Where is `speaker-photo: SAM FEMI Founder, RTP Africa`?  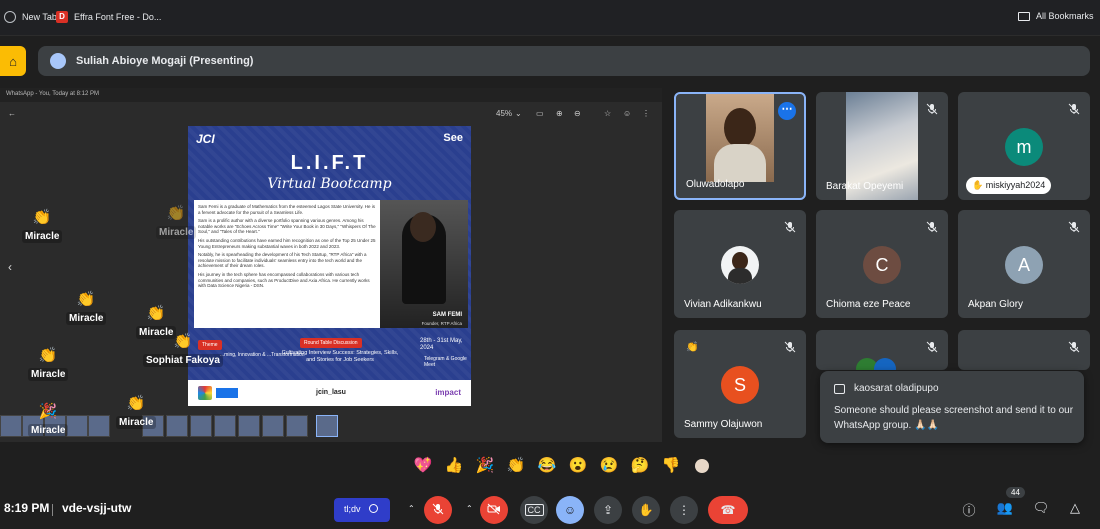
speaker-photo: SAM FEMI Founder, RTP Africa is located at coordinates (424, 264).